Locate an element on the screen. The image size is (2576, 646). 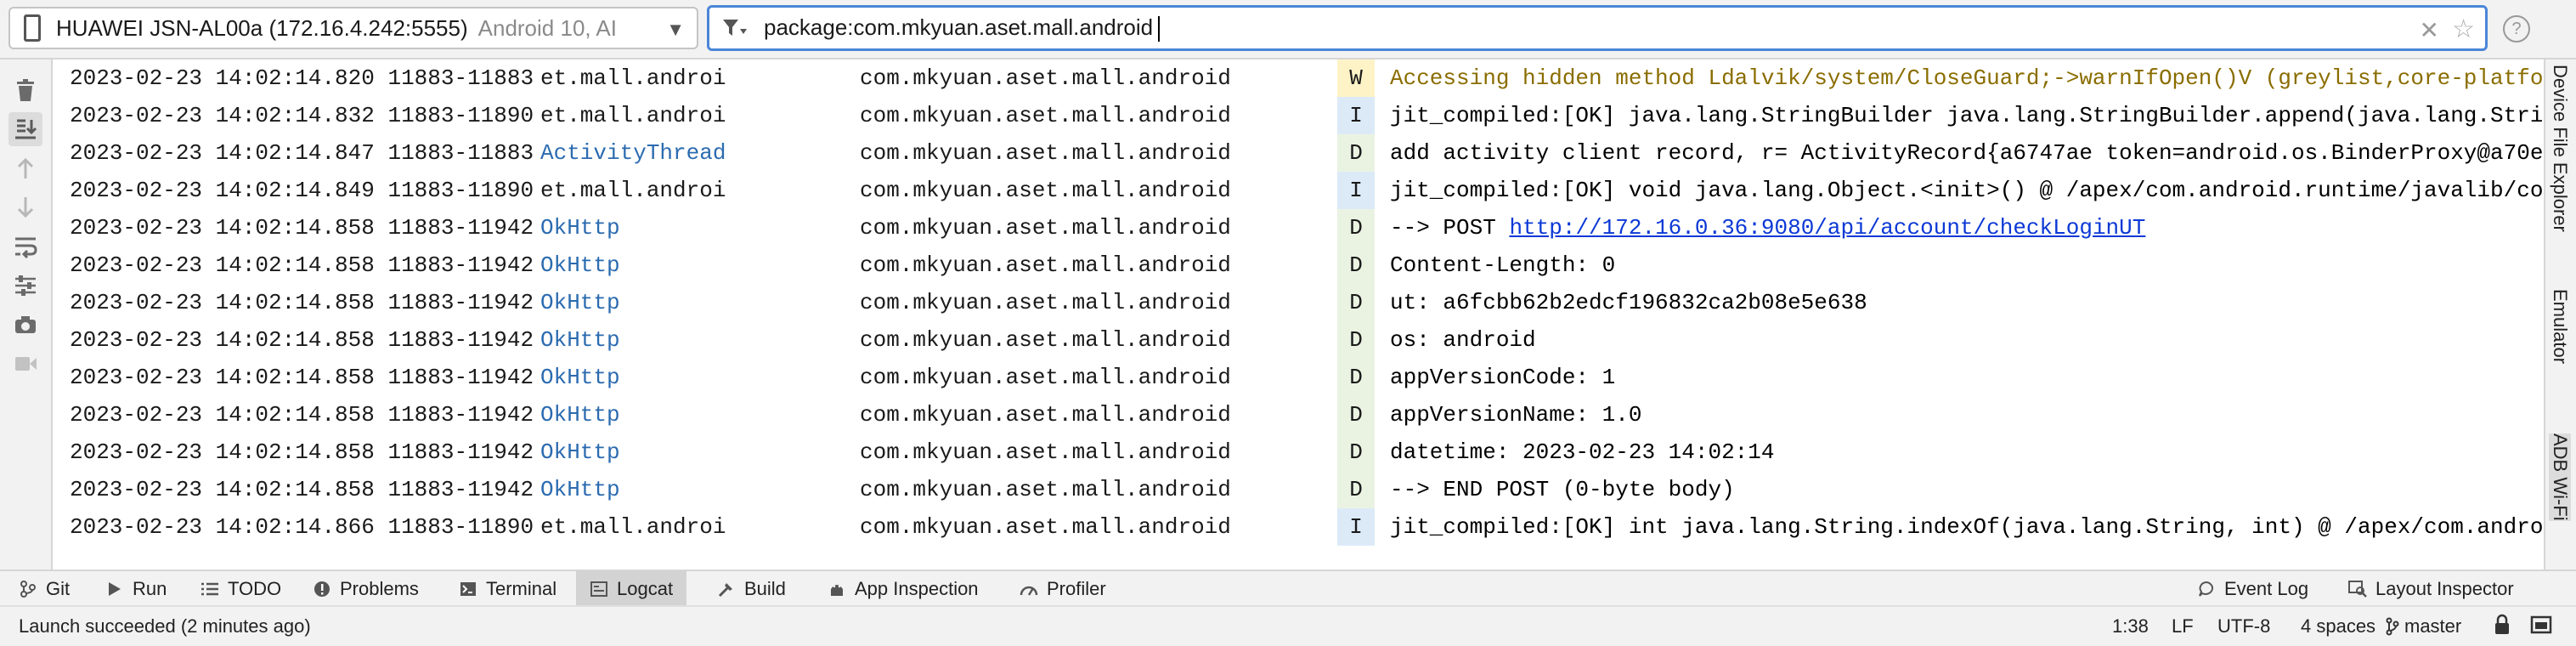
filter-icon is located at coordinates (734, 28).